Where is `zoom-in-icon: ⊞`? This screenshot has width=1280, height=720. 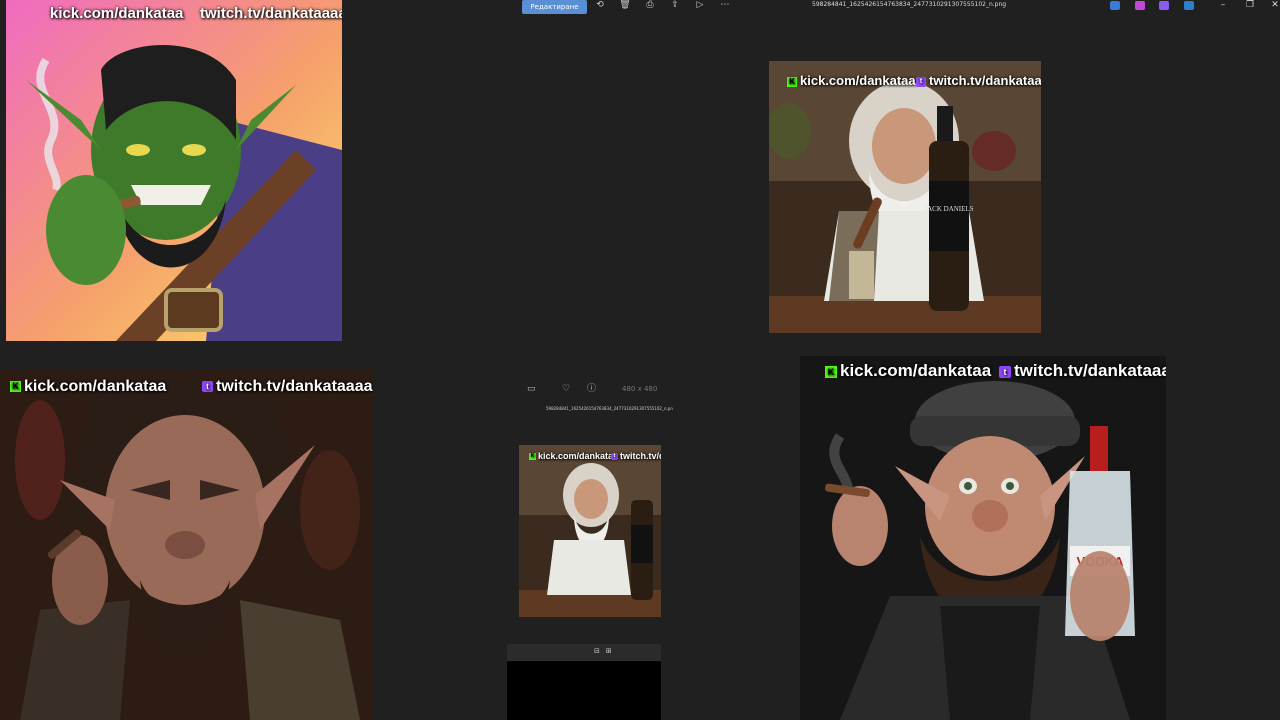
zoom-in-icon: ⊞ is located at coordinates (612, 651).